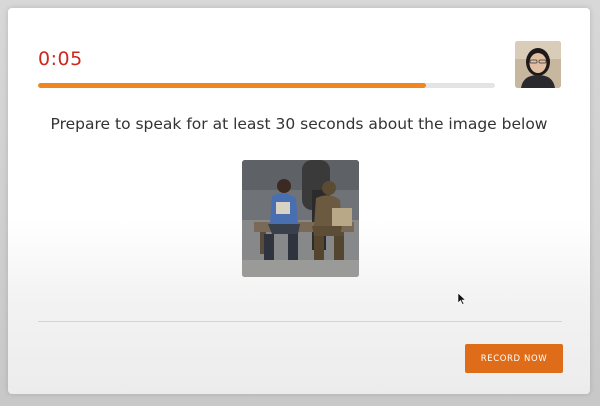 This screenshot has height=406, width=600. What do you see at coordinates (462, 299) in the screenshot?
I see `mouse-cursor-icon` at bounding box center [462, 299].